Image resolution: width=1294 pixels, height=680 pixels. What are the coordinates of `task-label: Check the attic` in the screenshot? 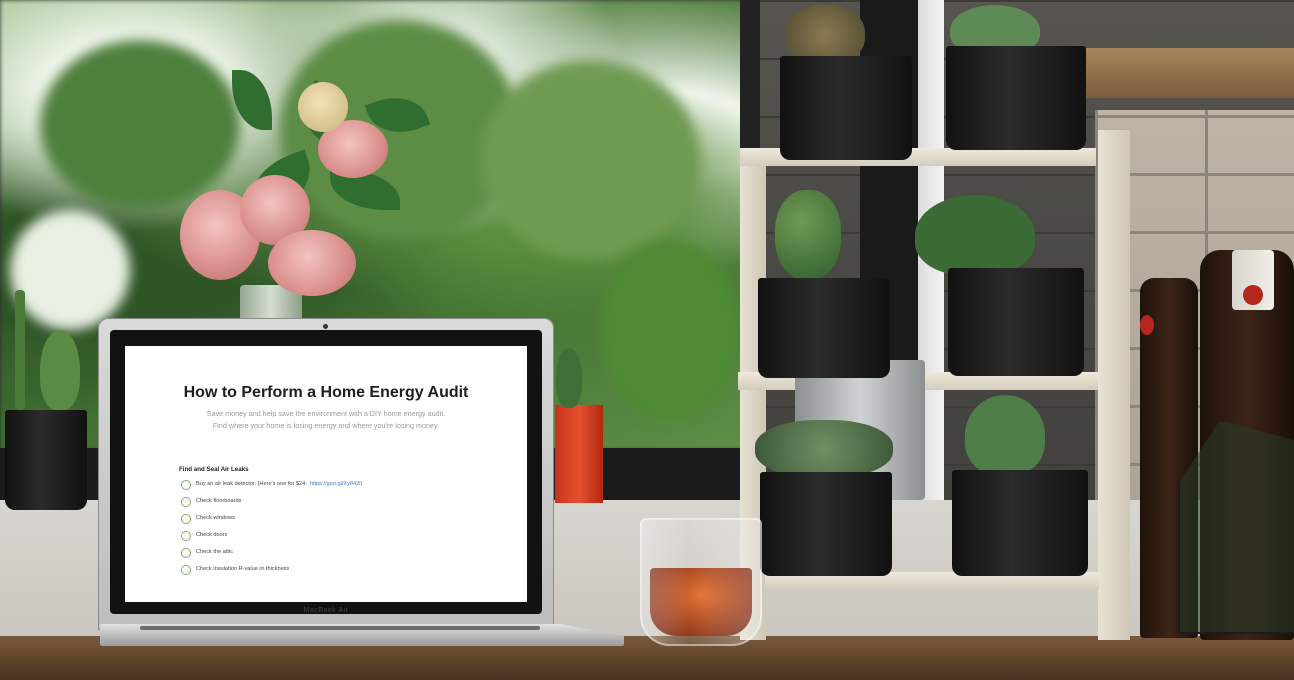 It's located at (214, 552).